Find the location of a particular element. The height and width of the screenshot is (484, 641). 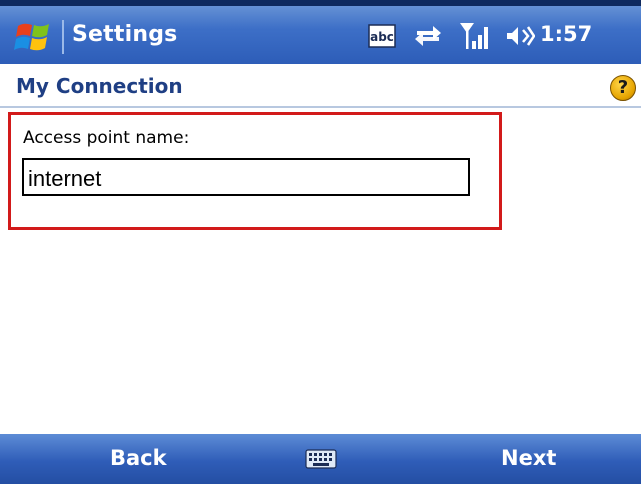

title-bar: Settings abc 1:57 is located at coordinates (320, 32).